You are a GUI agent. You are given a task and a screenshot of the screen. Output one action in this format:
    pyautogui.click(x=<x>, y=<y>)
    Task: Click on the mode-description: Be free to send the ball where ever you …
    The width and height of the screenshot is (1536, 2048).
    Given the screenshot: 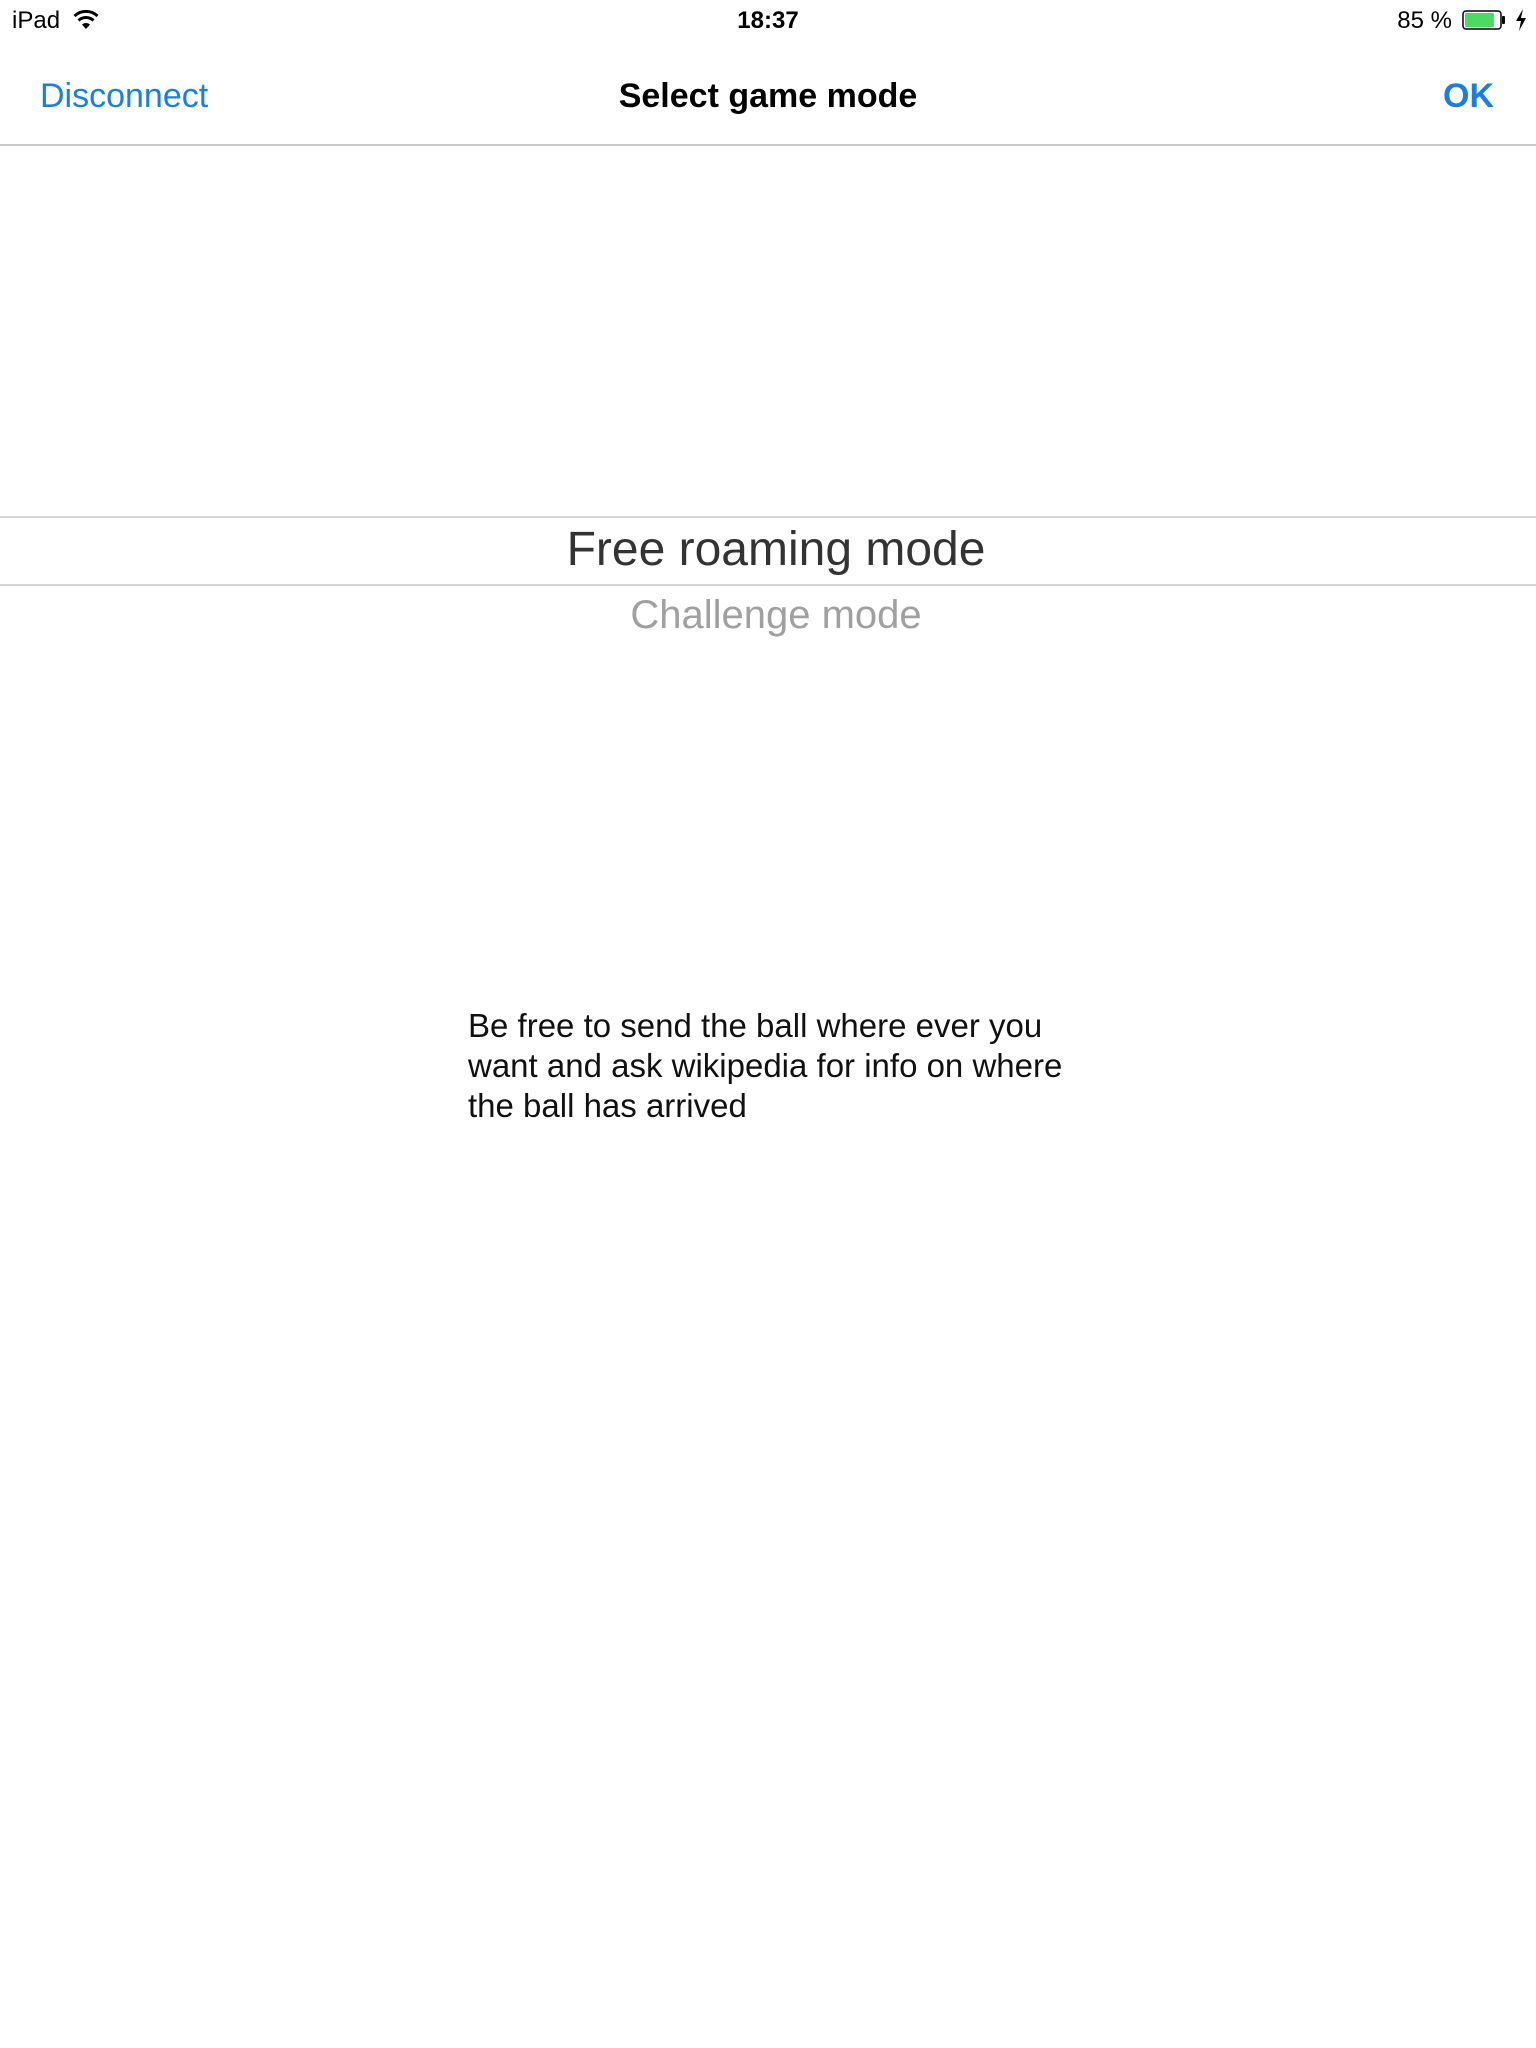 What is the action you would take?
    pyautogui.click(x=765, y=1065)
    